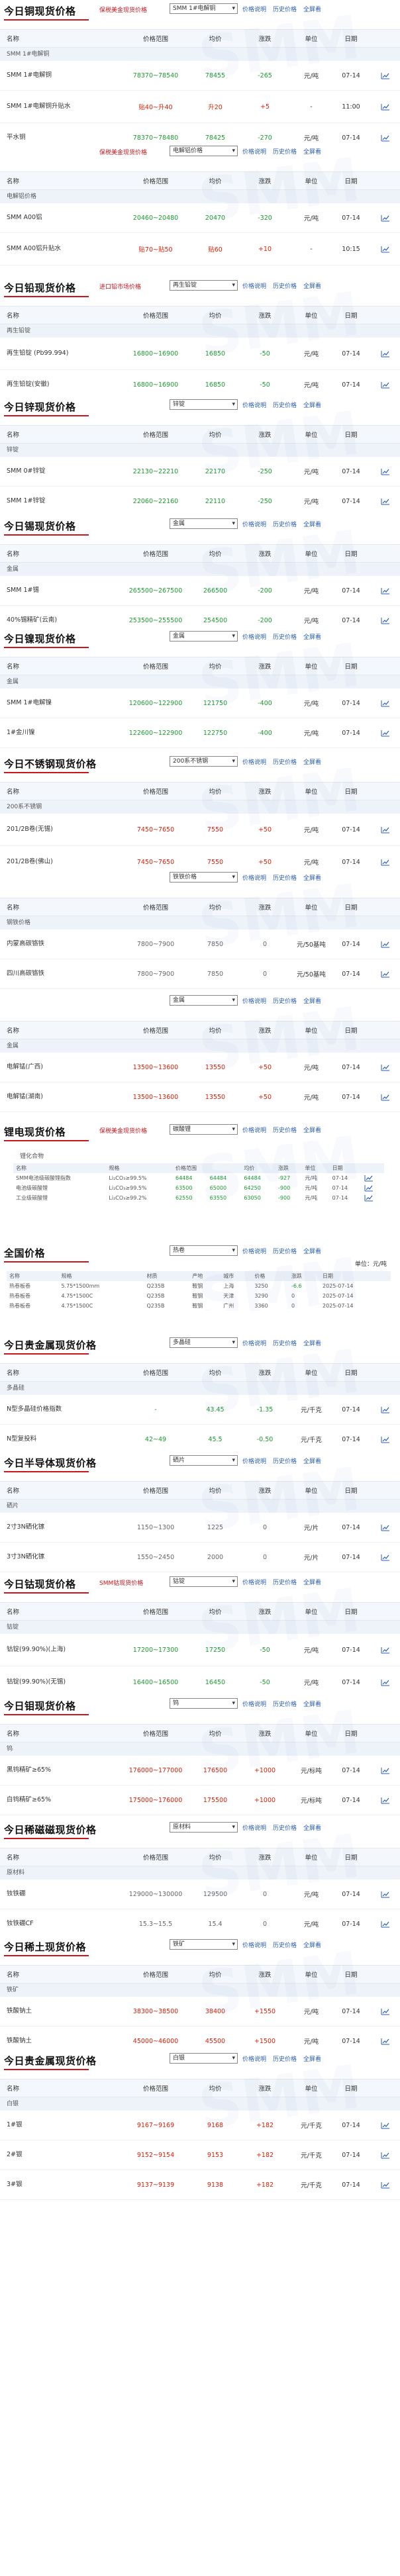  Describe the element at coordinates (60, 2185) in the screenshot. I see `item-name: 3#银` at that location.